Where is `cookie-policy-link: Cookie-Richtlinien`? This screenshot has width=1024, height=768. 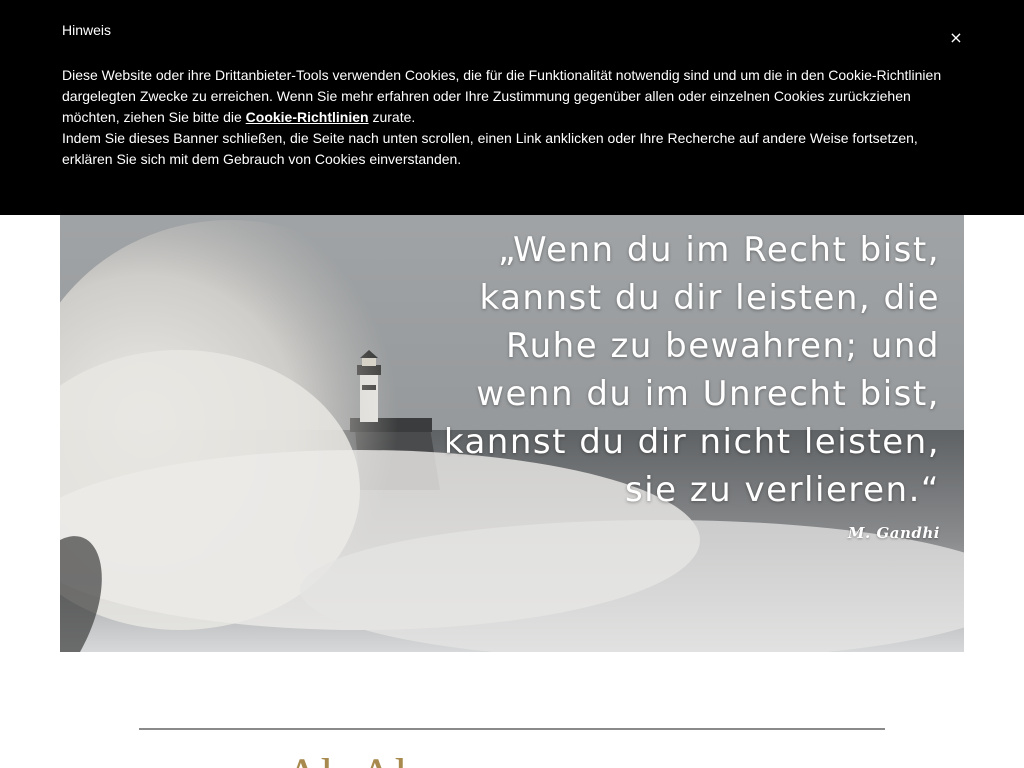
cookie-policy-link: Cookie-Richtlinien is located at coordinates (307, 117).